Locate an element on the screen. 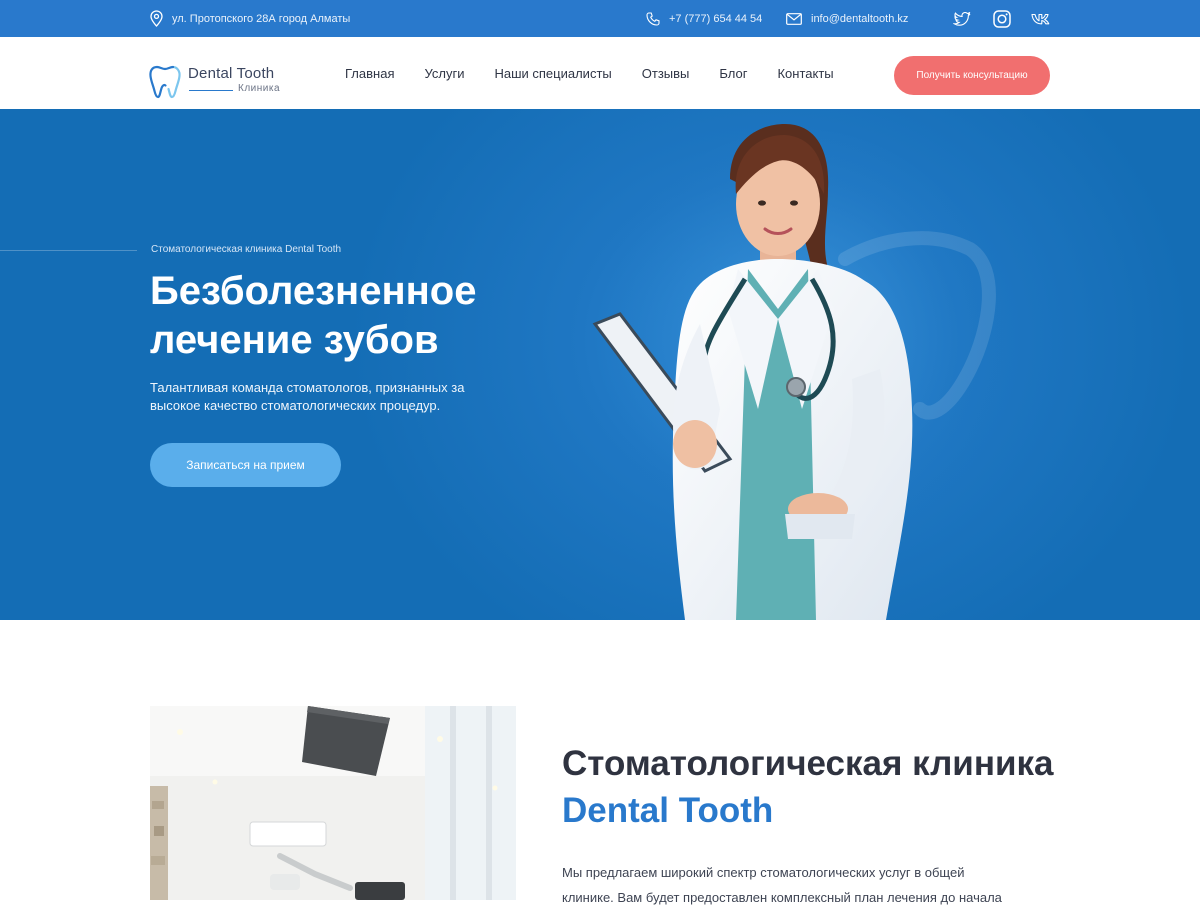 The image size is (1200, 910). tooth-logo-icon is located at coordinates (165, 82).